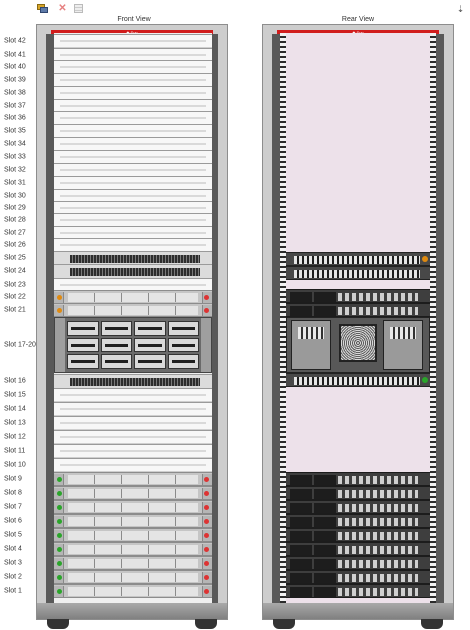 This screenshot has width=470, height=630. I want to click on rear-storage-controller, so click(358, 345).